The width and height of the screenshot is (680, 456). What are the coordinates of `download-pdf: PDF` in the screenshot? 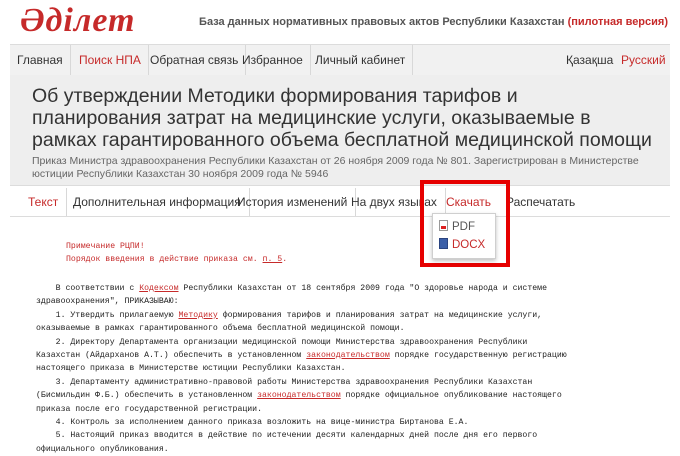 It's located at (457, 227).